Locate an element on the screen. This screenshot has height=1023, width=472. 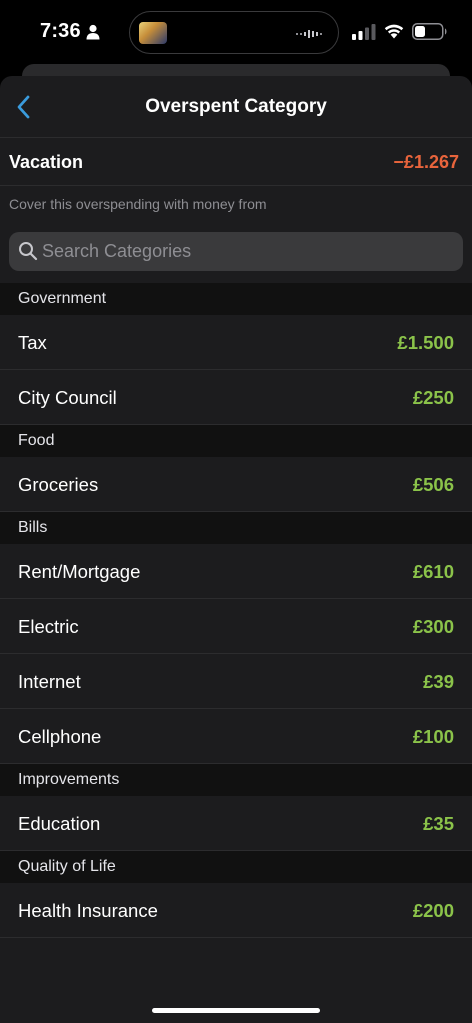
group-header: Food is located at coordinates (236, 441).